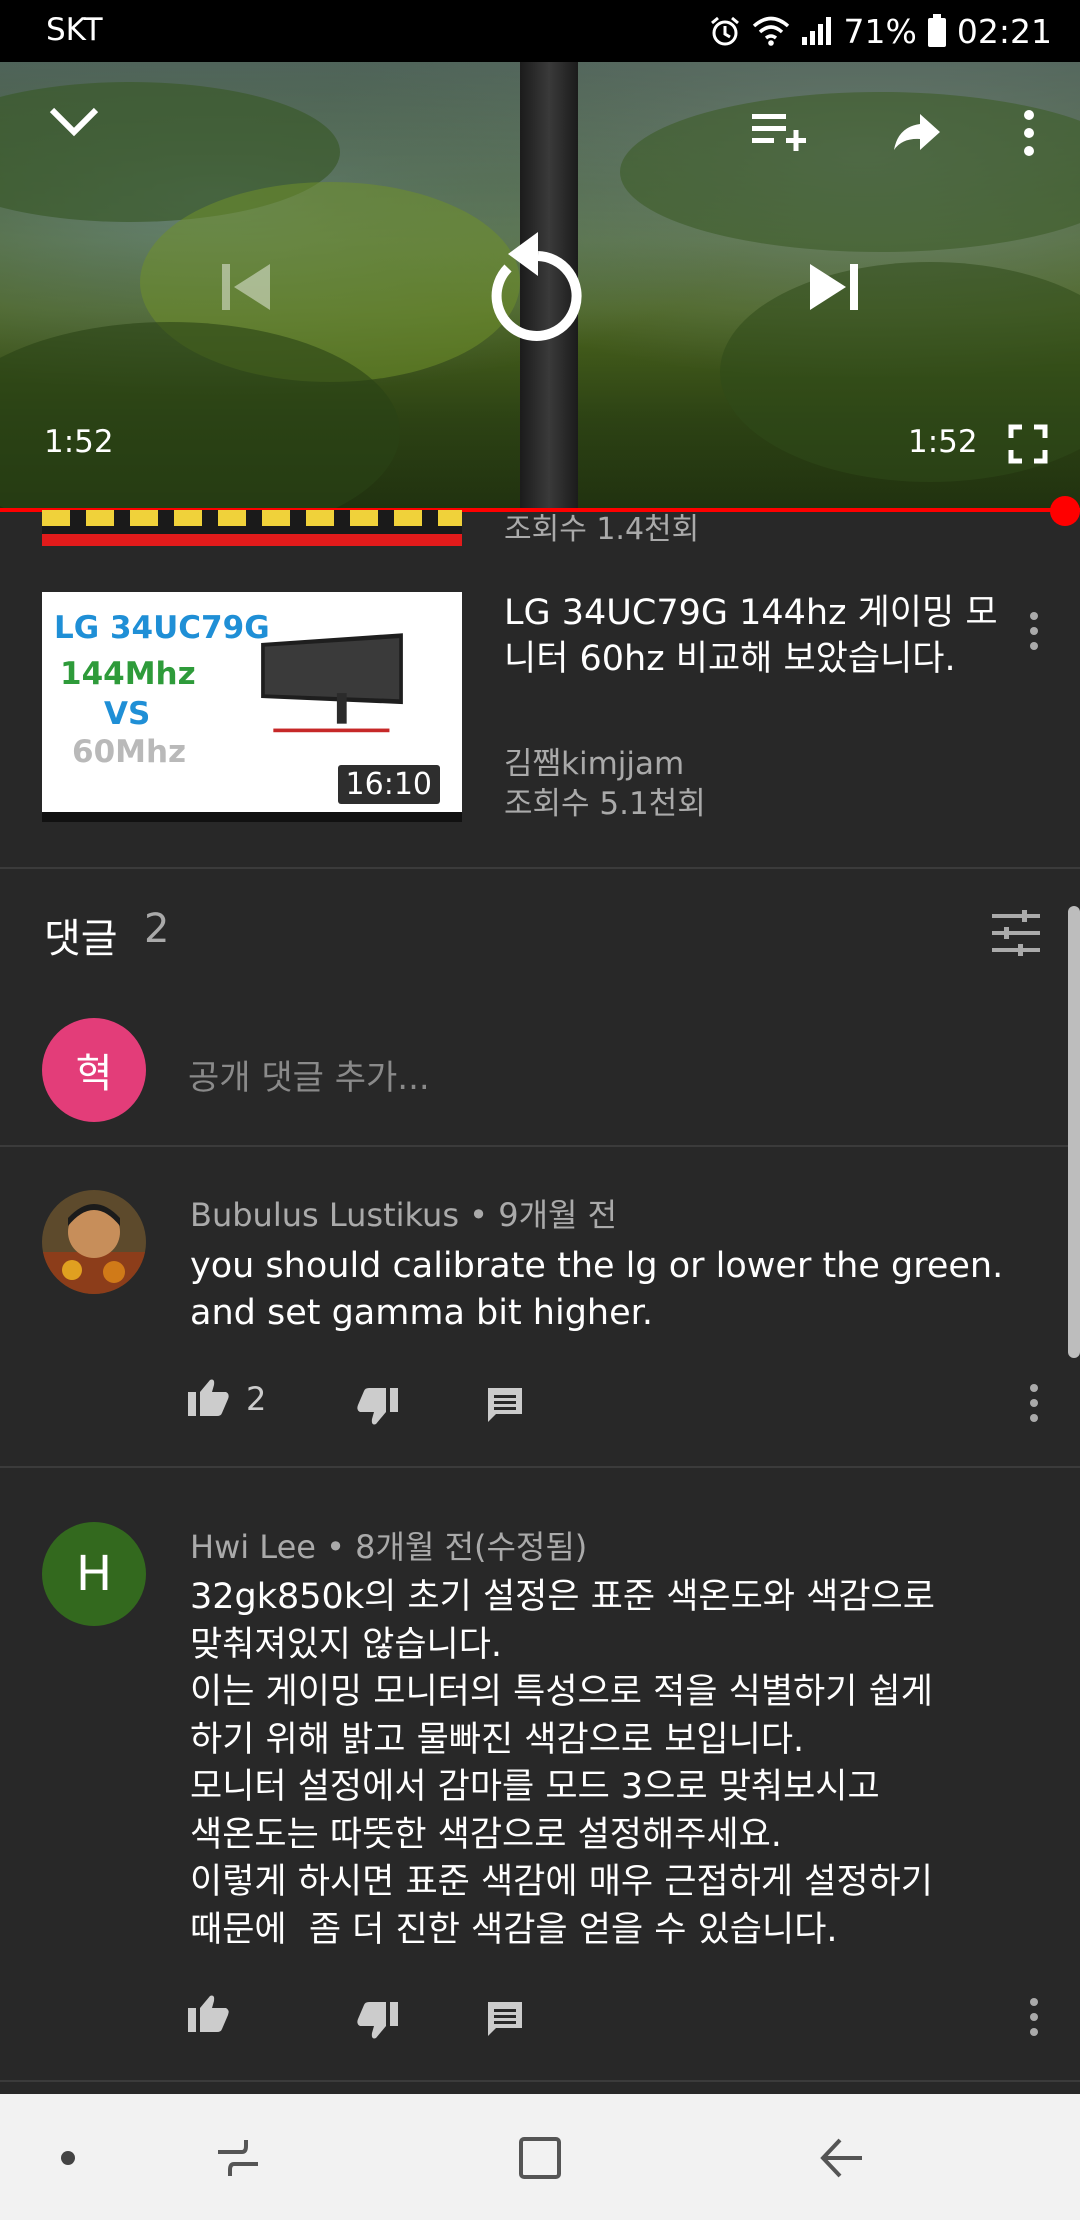  I want to click on monitor-image, so click(332, 683).